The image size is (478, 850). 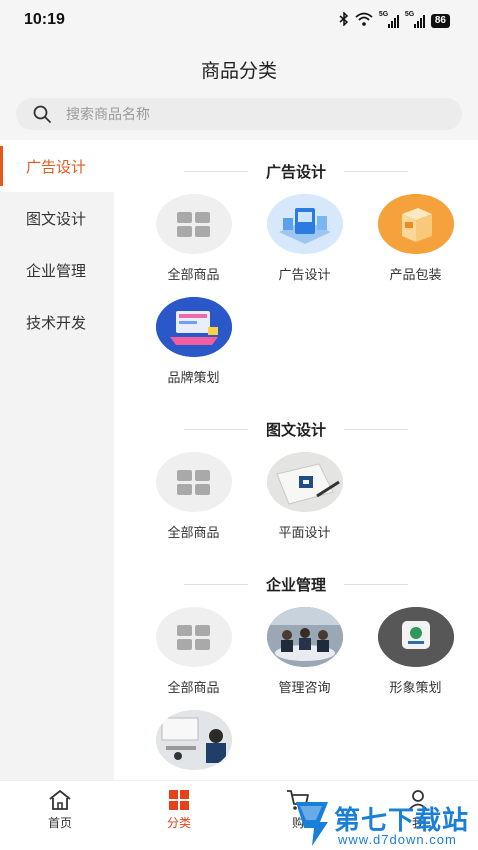 I want to click on category-item-label: 品牌策划, so click(x=193, y=377).